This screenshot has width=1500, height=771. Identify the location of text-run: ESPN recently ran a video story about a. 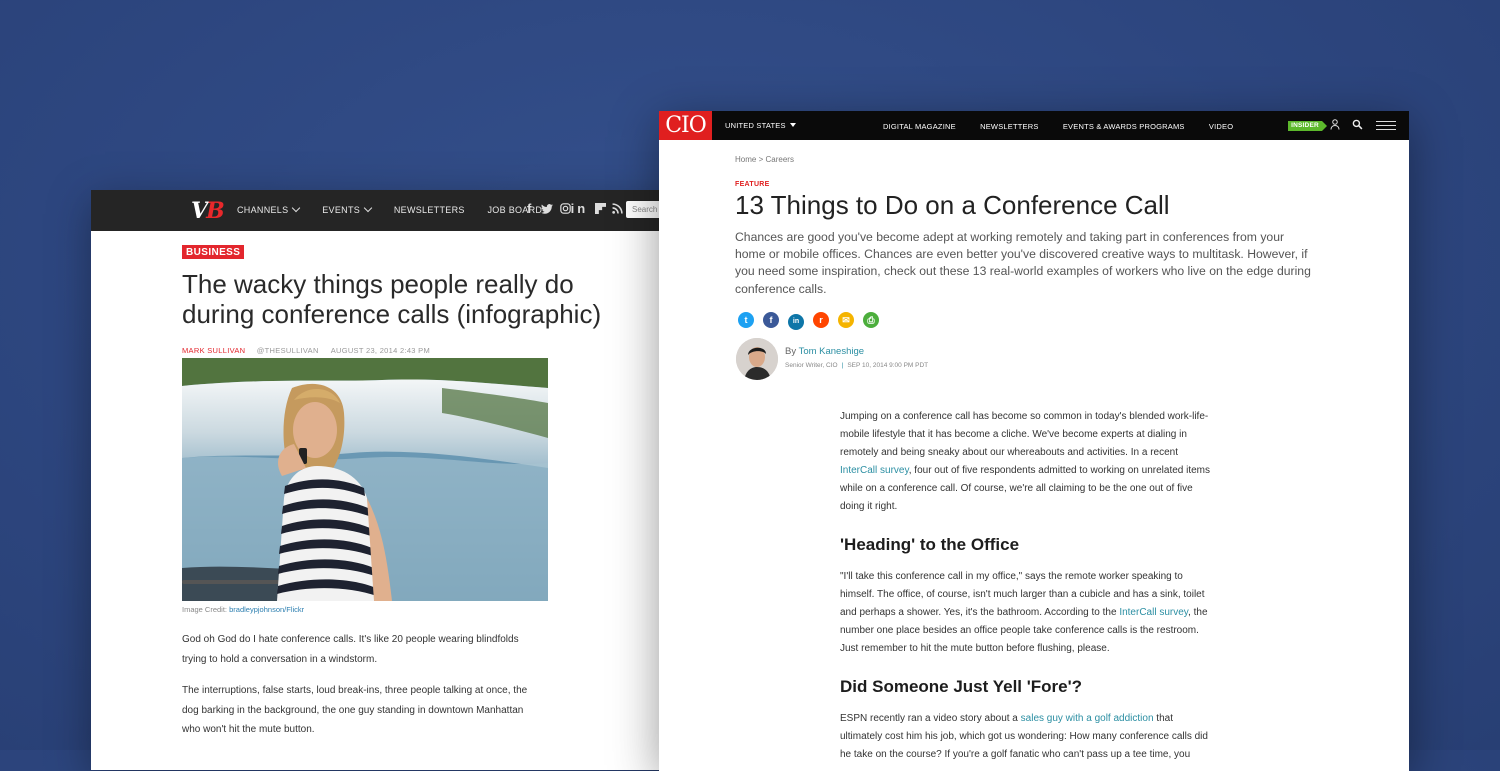
(930, 718).